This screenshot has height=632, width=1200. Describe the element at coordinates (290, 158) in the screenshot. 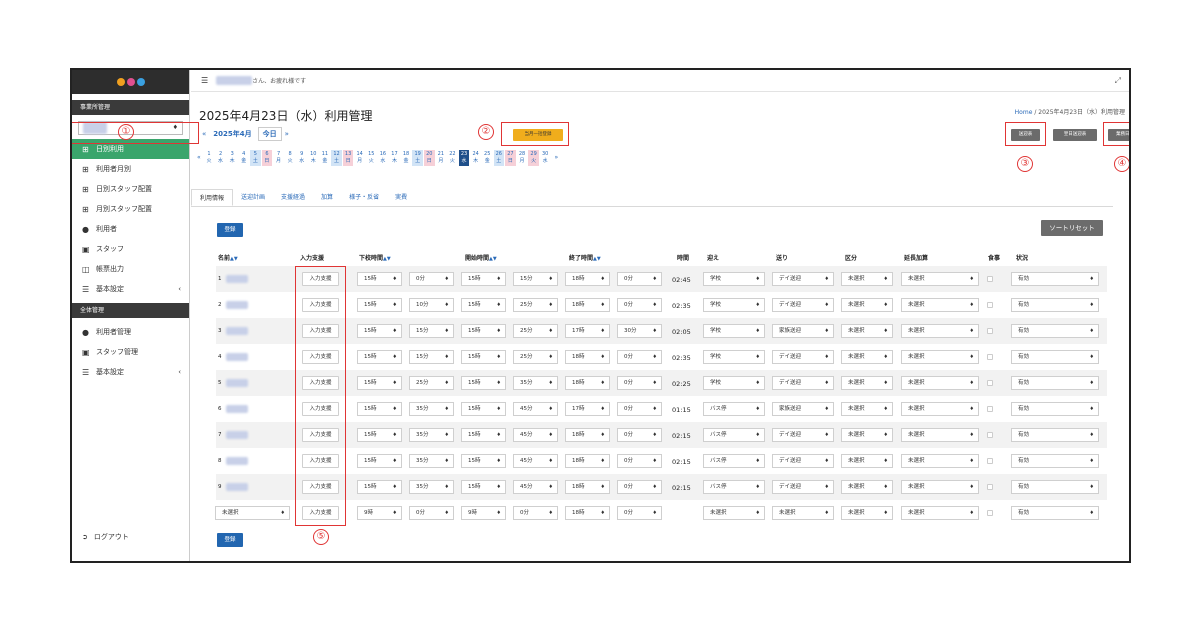

I see `calendar-day: 8火` at that location.